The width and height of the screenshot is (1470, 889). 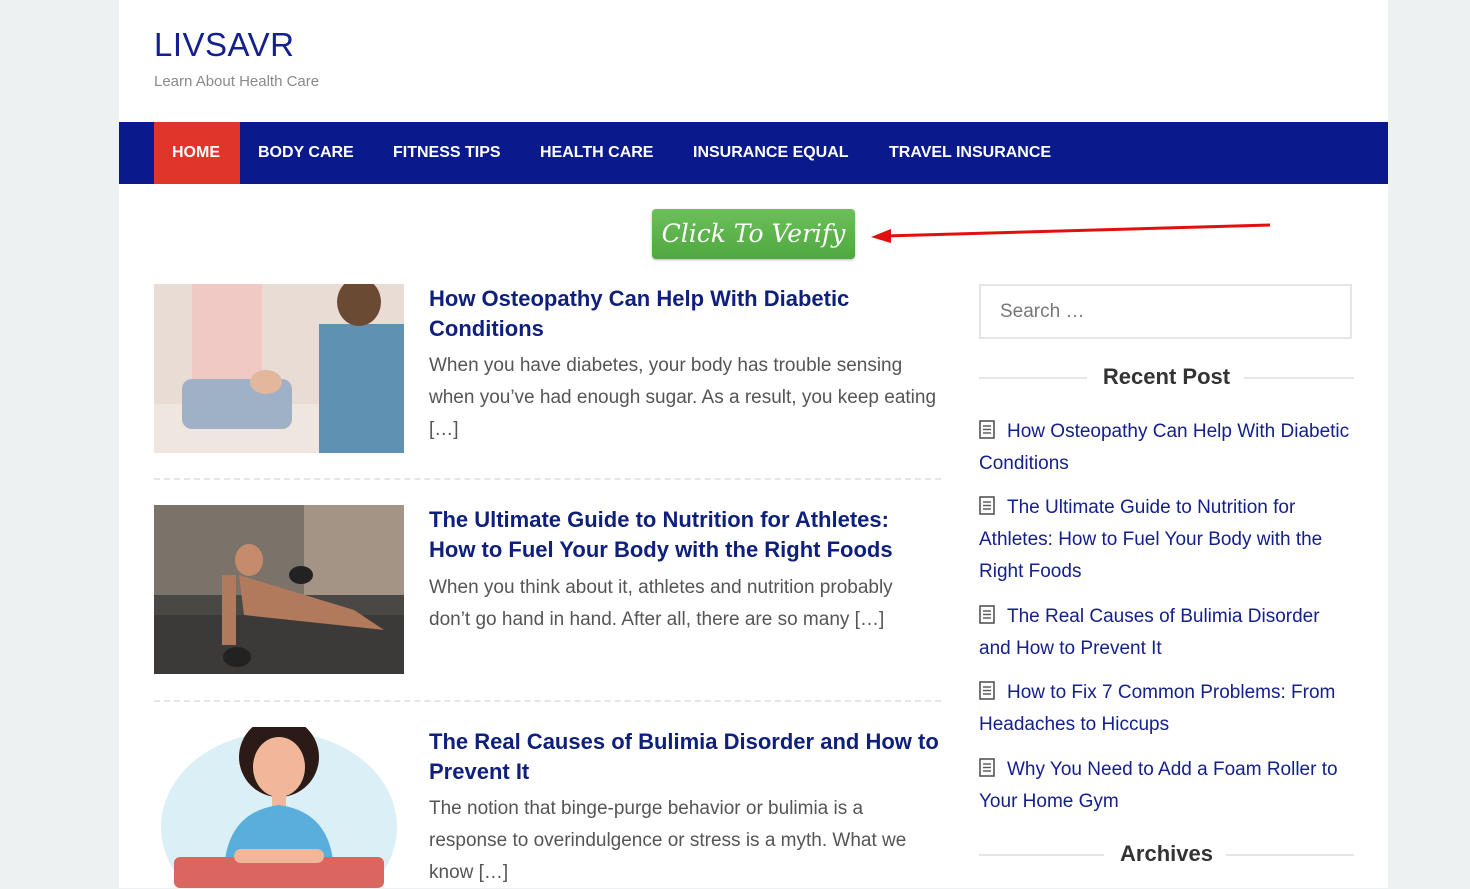 I want to click on nav-item-fitness-tips: FITNESS TIPS, so click(x=447, y=153).